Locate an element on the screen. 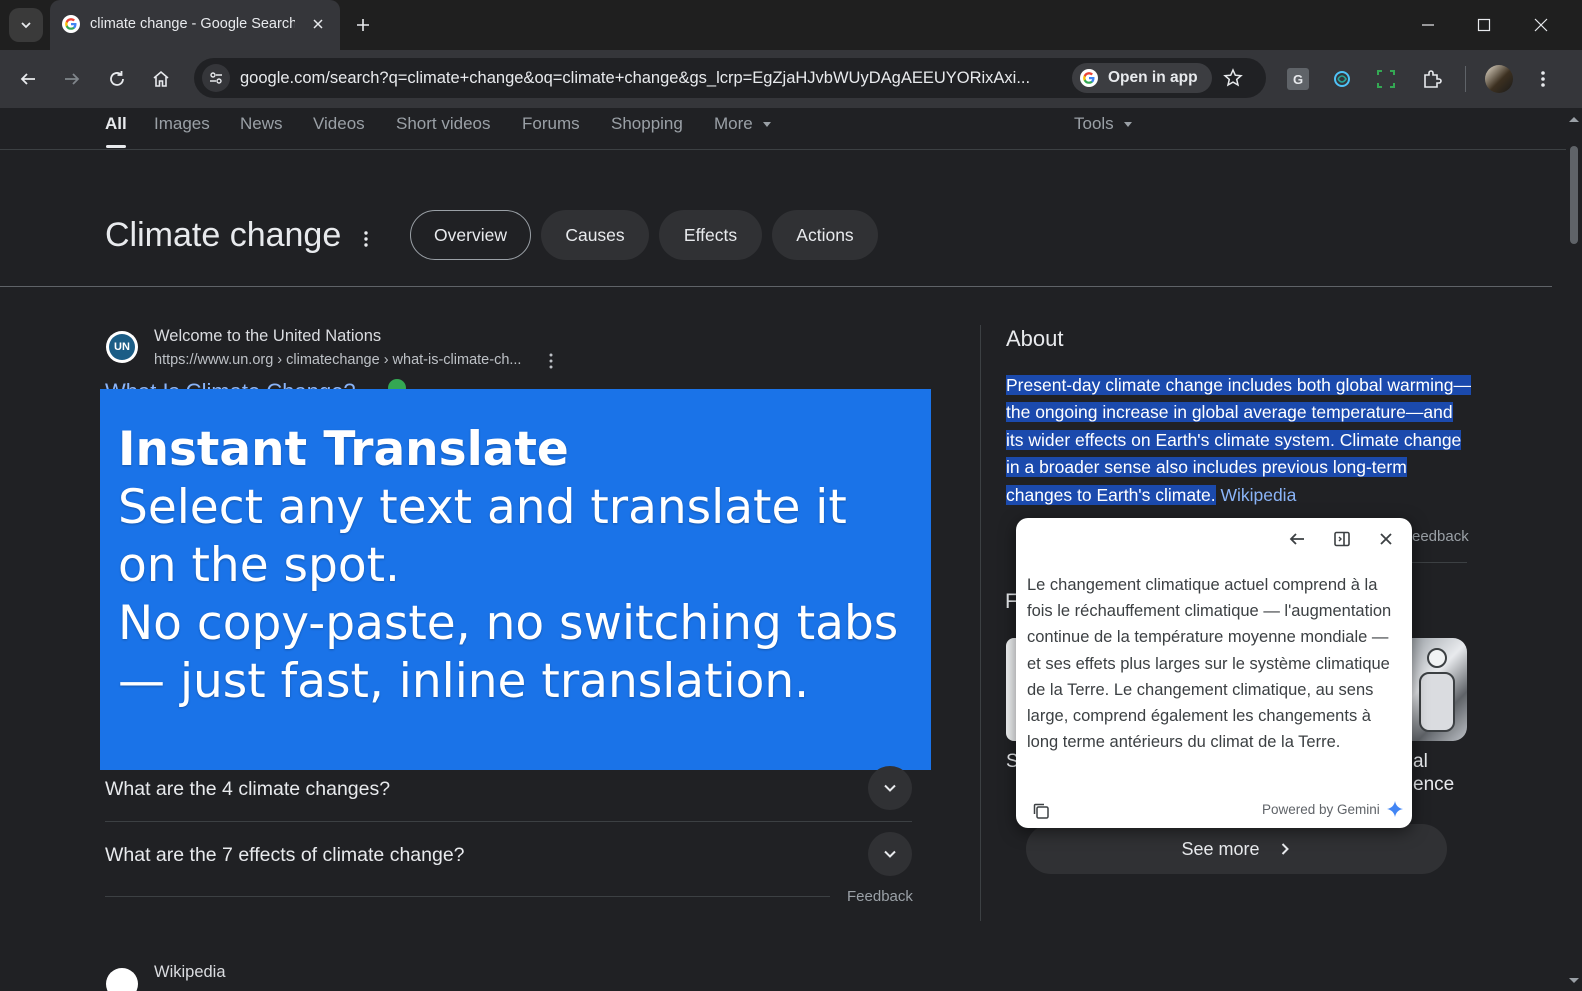 This screenshot has width=1582, height=991. tools-button: Tools is located at coordinates (1103, 124).